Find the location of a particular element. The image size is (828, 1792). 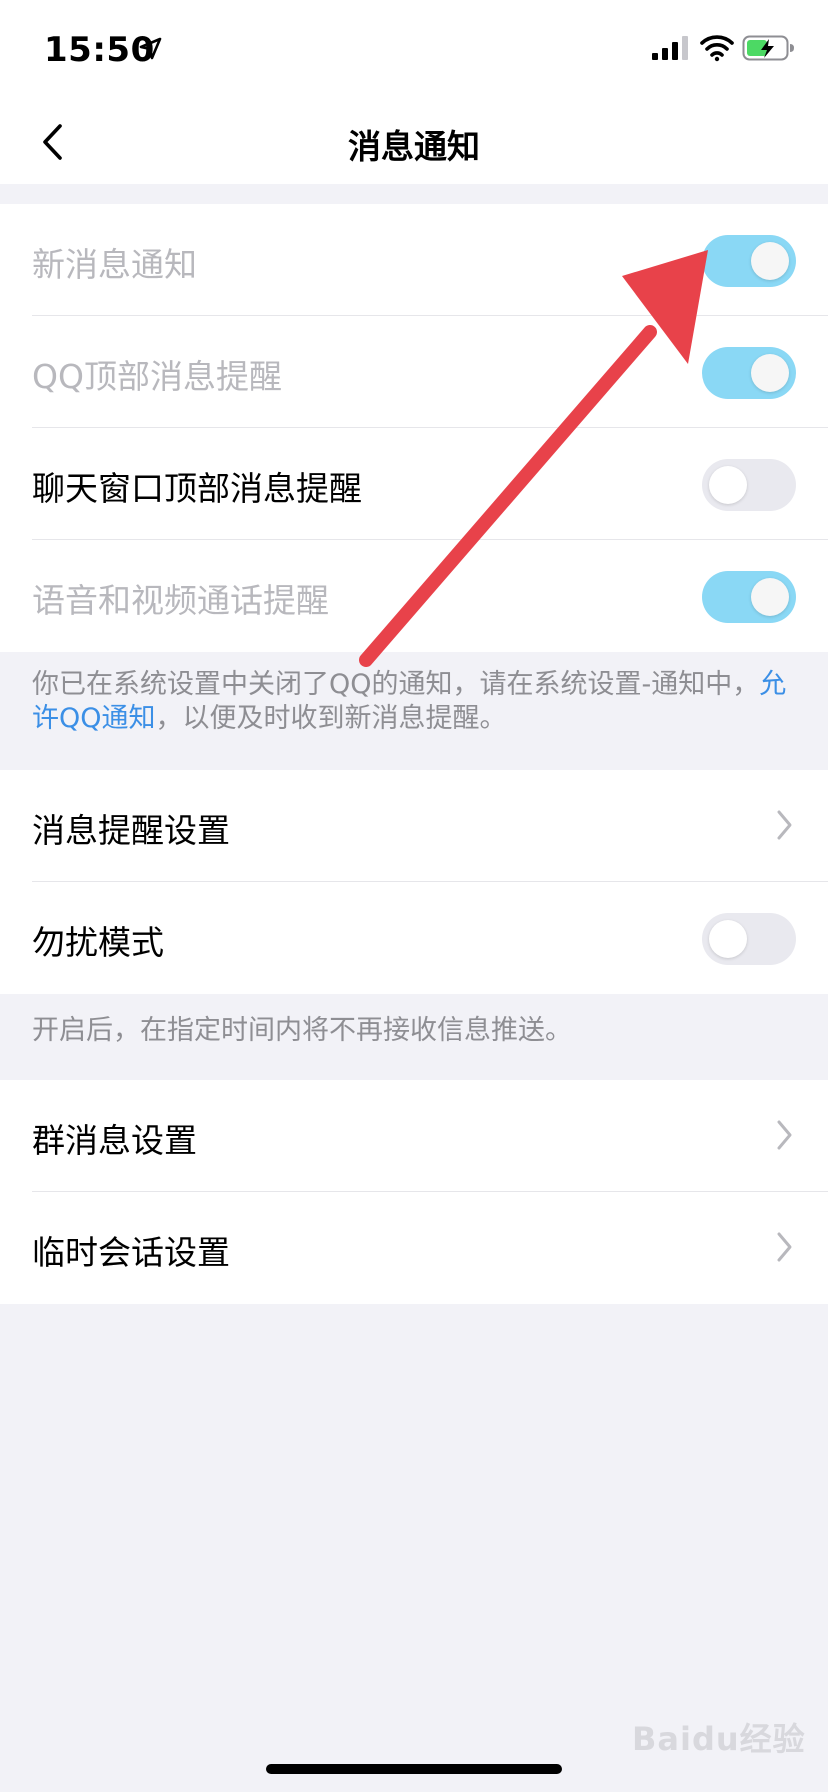

row-label: QQ顶部消息提醒 is located at coordinates (157, 376).